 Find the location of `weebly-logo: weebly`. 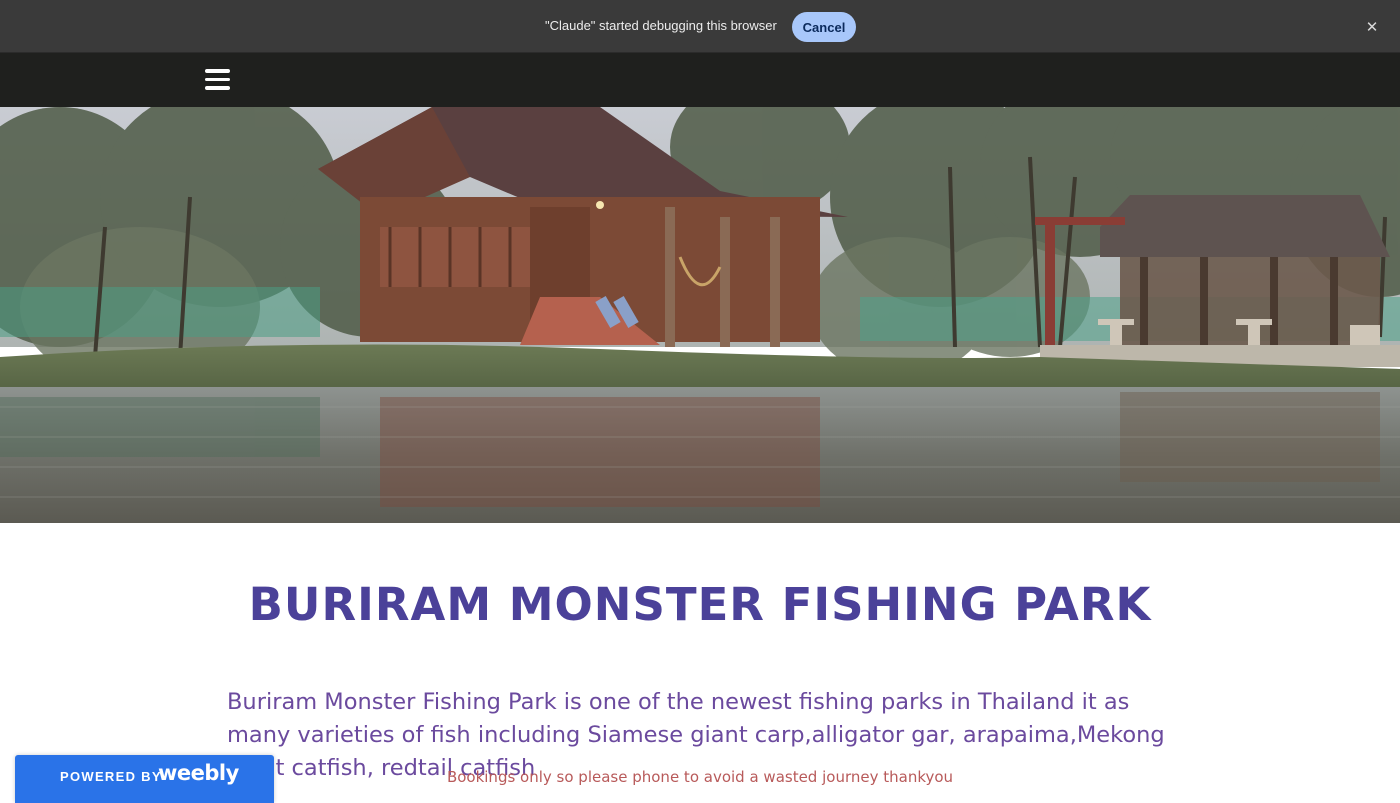

weebly-logo: weebly is located at coordinates (198, 773).